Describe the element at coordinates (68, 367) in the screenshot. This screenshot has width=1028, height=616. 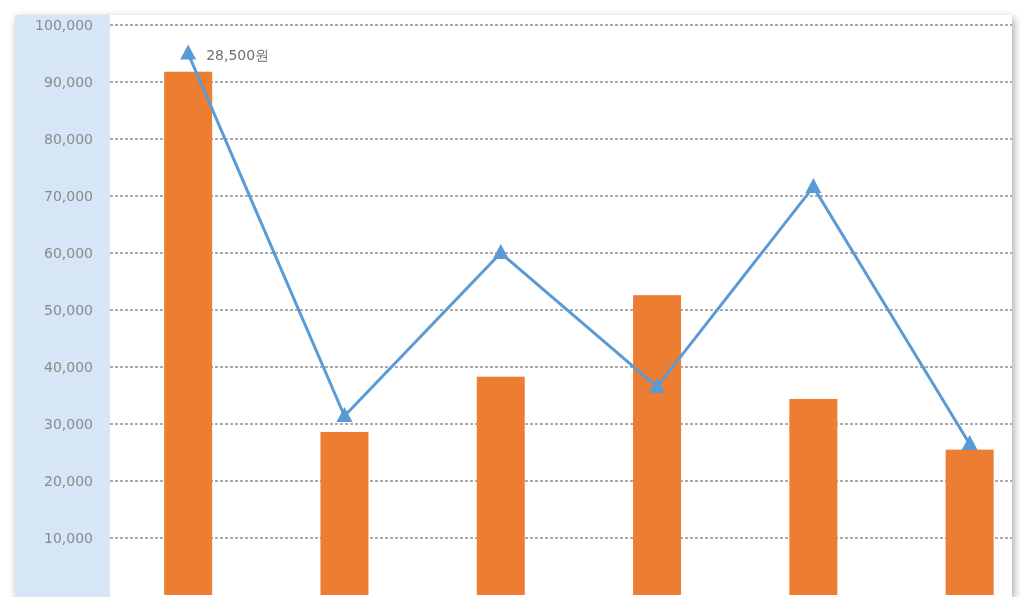
I see `axis-label: 40,000` at that location.